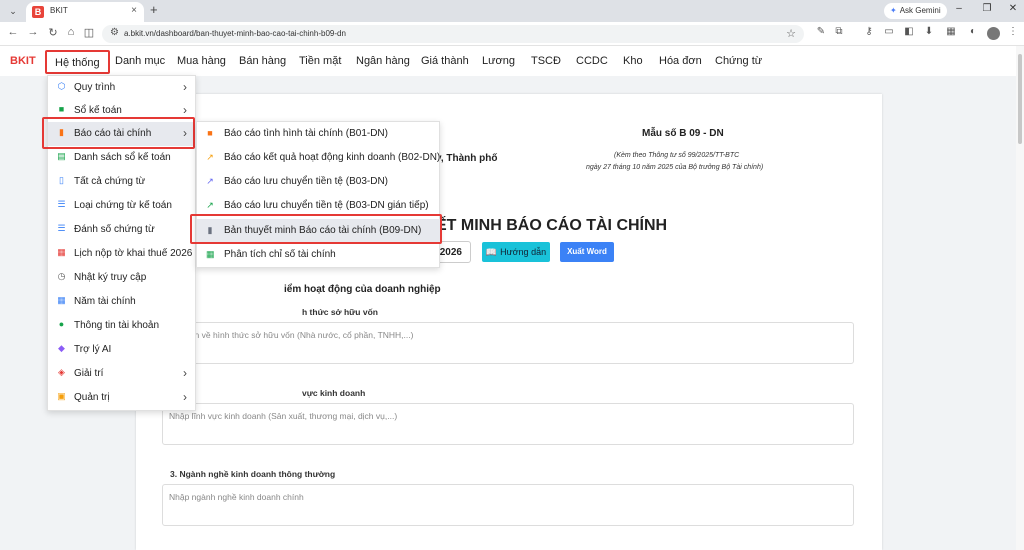 The width and height of the screenshot is (1024, 550). I want to click on menu-item-nhat-ky-truy-cap: ◷ Nhật ký truy cập, so click(122, 278).